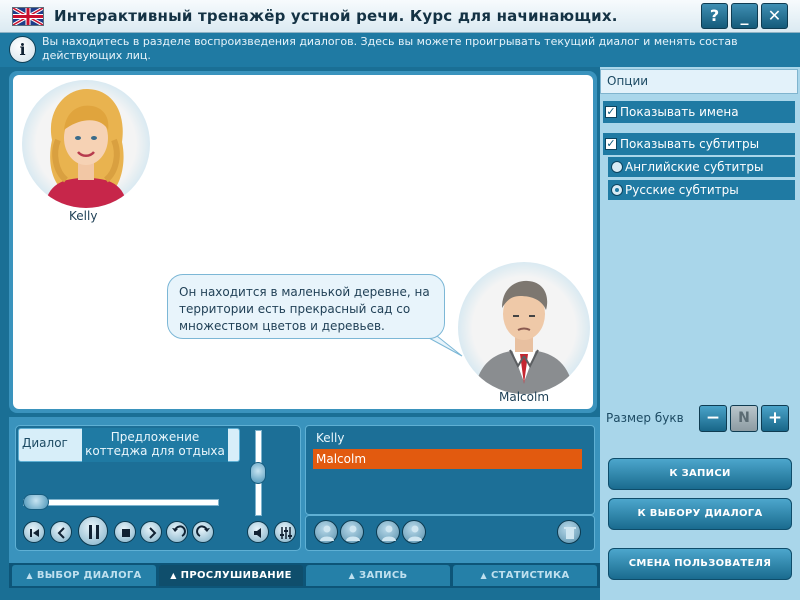  I want to click on trash-icon, so click(570, 533).